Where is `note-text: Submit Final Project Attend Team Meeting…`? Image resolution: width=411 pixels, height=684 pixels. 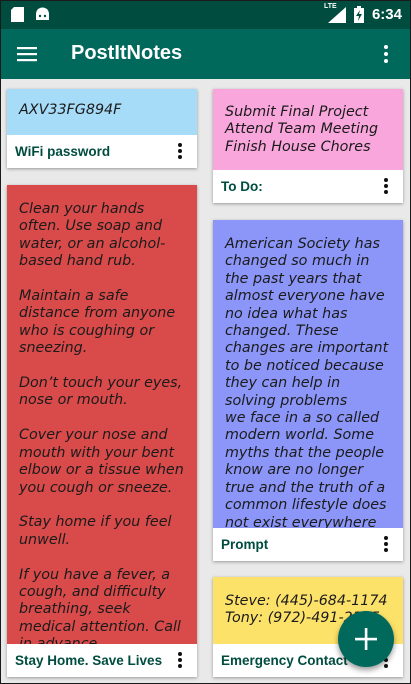
note-text: Submit Final Project Attend Team Meeting… is located at coordinates (302, 129).